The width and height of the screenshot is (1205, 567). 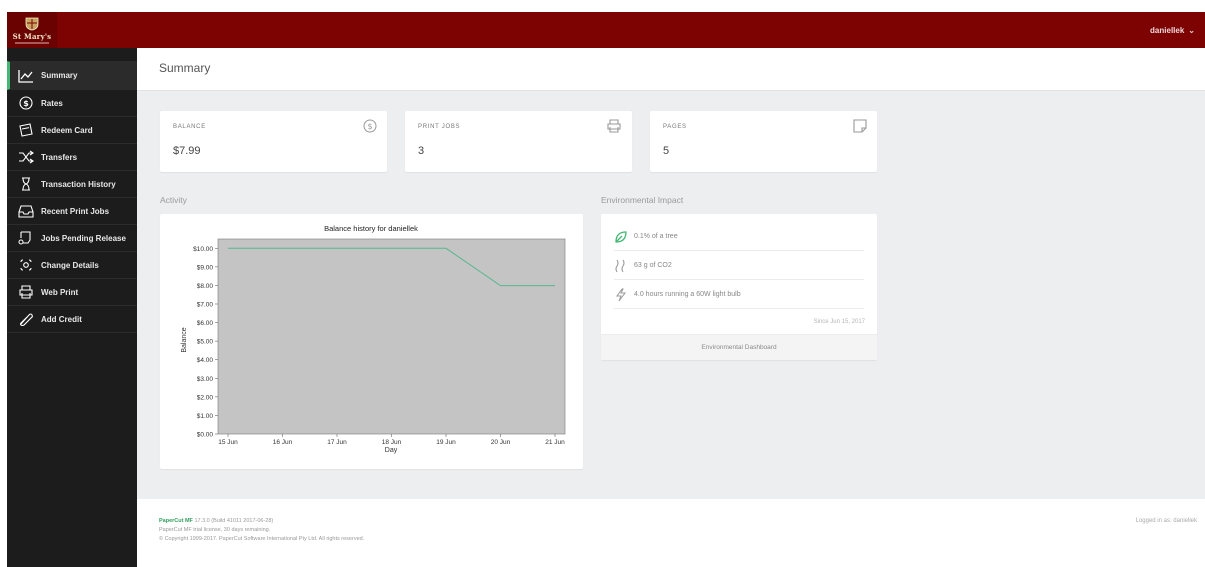 I want to click on chevron-down-icon: ⌄, so click(x=1191, y=30).